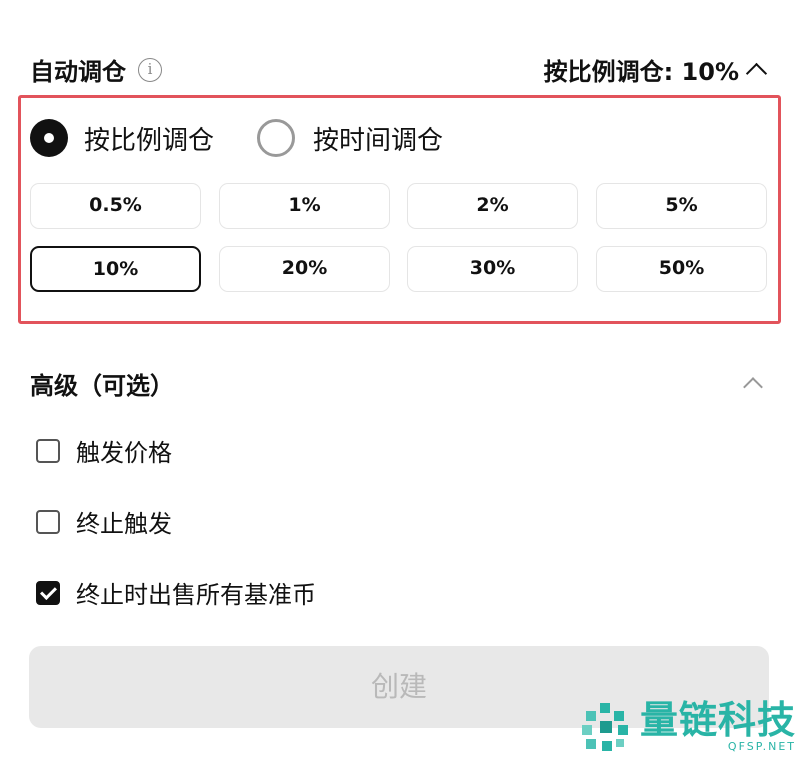  What do you see at coordinates (378, 140) in the screenshot?
I see `radio-label-time: 按时间调仓` at bounding box center [378, 140].